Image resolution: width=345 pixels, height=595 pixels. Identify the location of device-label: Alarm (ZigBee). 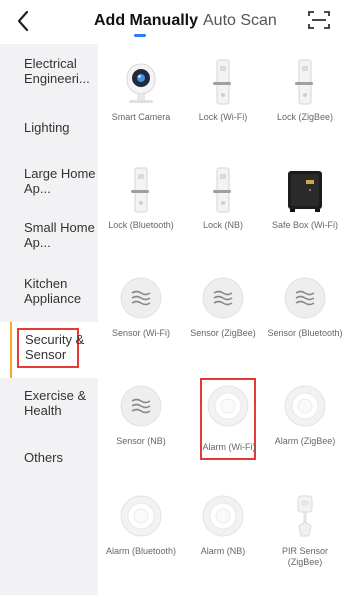
(305, 441).